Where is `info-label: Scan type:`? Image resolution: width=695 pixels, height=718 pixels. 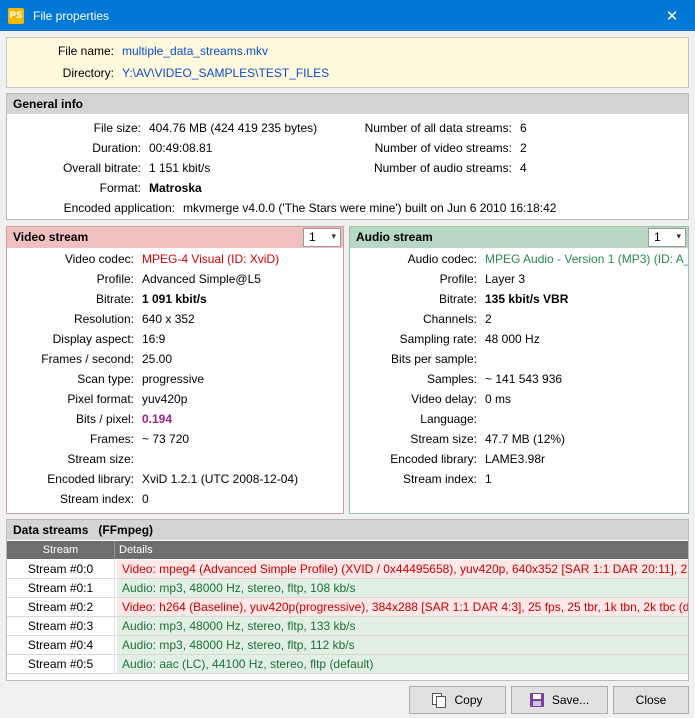
info-label: Scan type: is located at coordinates (105, 379).